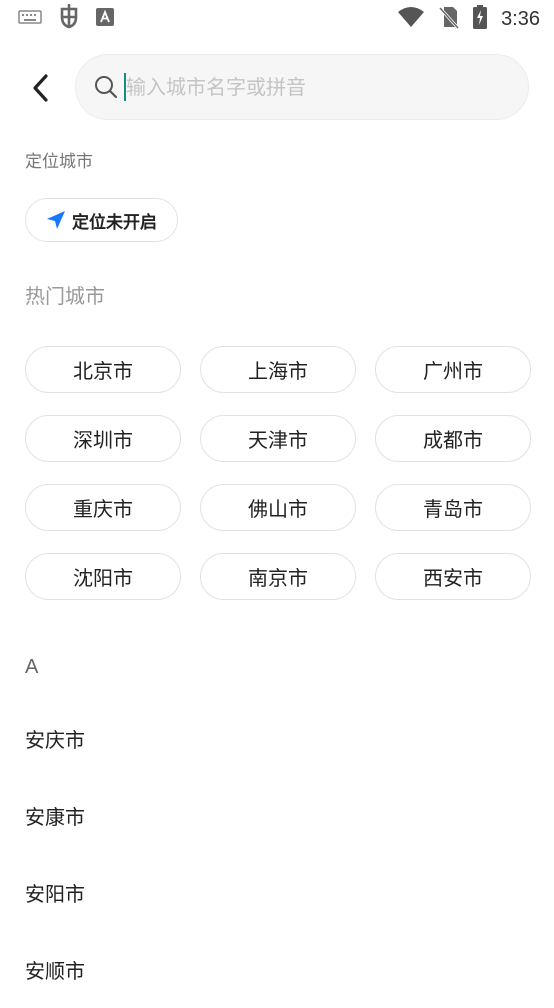 This screenshot has height=1008, width=554. Describe the element at coordinates (520, 18) in the screenshot. I see `status-time: 3:36` at that location.